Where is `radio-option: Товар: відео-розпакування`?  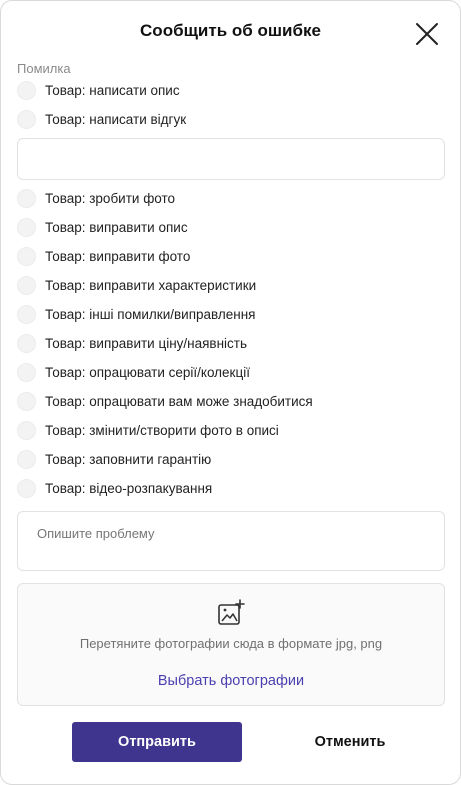 radio-option: Товар: відео-розпакування is located at coordinates (114, 488).